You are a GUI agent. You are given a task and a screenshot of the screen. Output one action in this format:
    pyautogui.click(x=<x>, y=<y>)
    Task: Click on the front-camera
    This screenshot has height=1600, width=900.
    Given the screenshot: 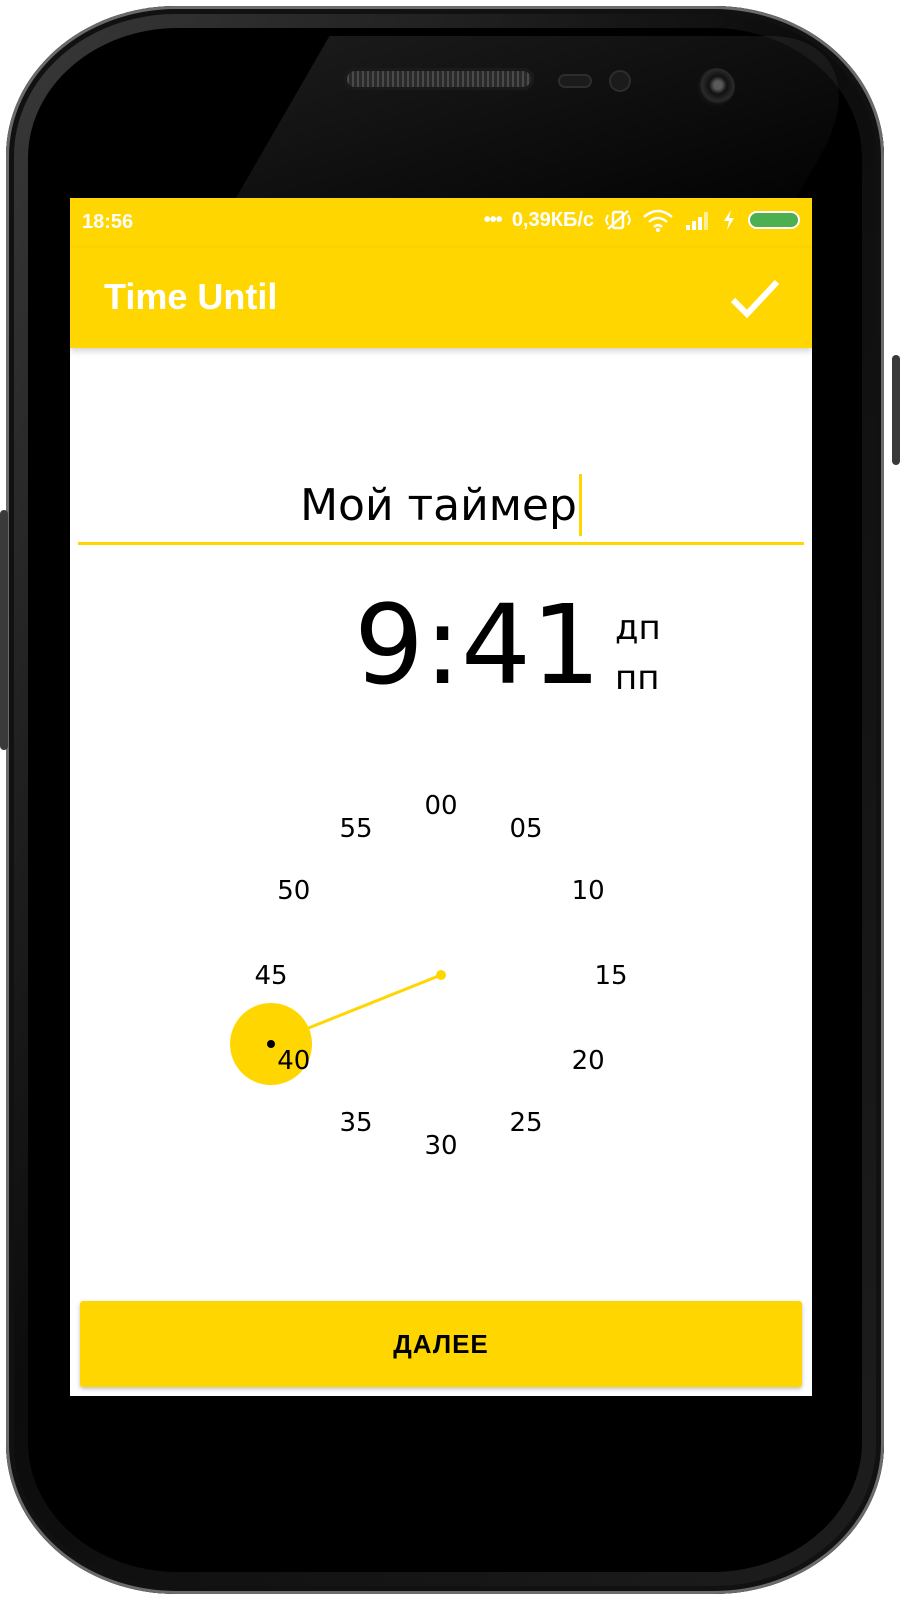 What is the action you would take?
    pyautogui.click(x=716, y=87)
    